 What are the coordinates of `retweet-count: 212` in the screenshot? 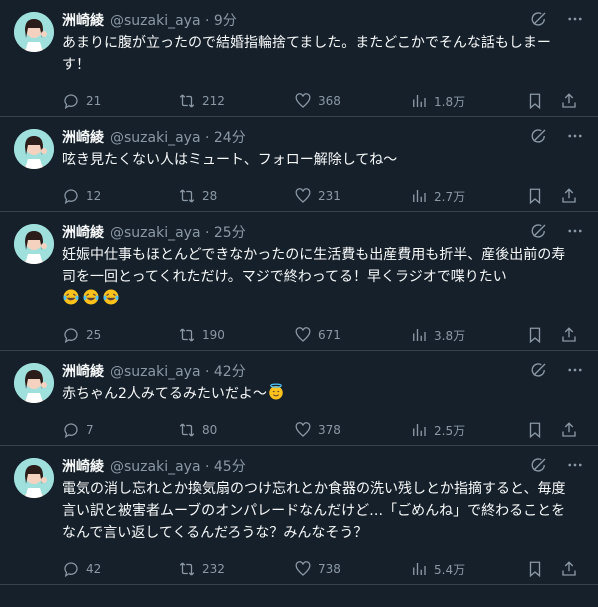 It's located at (213, 101).